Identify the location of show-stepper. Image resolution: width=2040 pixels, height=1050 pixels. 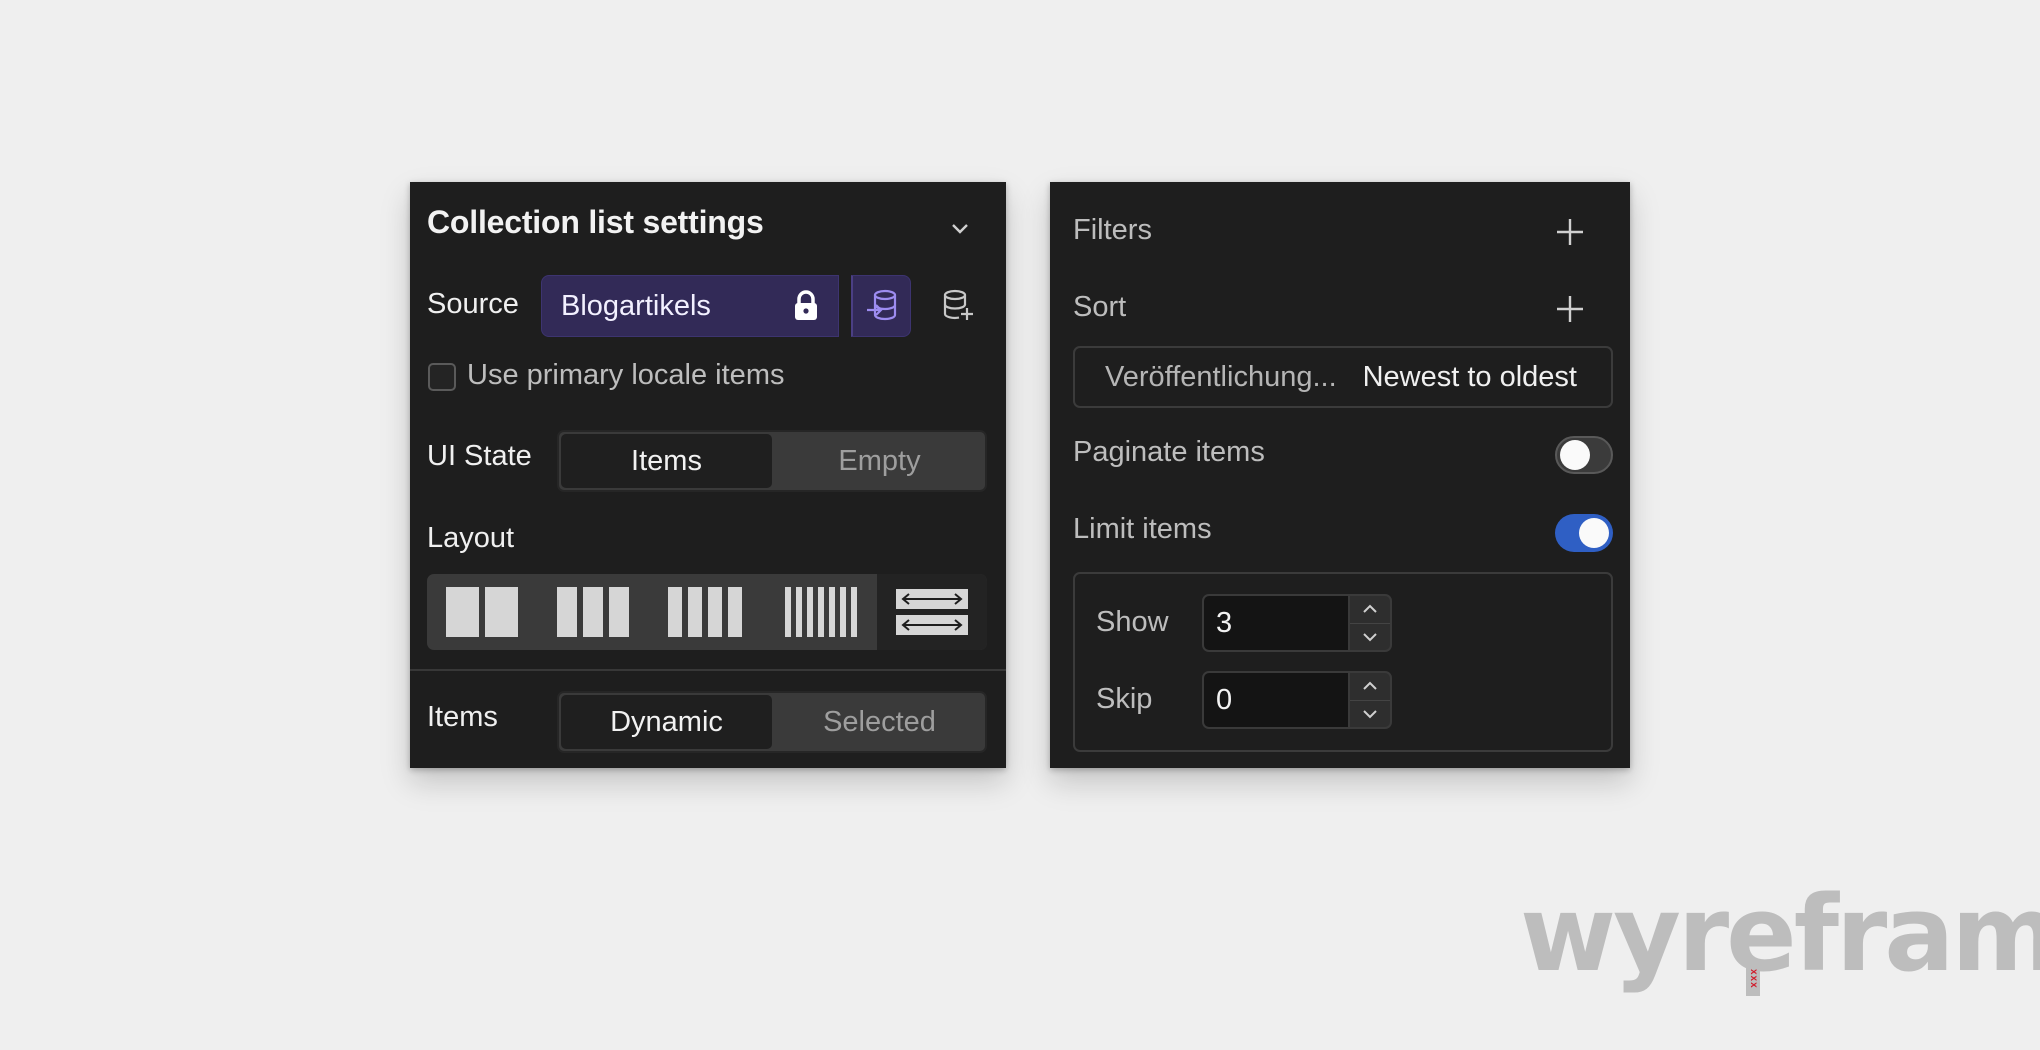
(1371, 623).